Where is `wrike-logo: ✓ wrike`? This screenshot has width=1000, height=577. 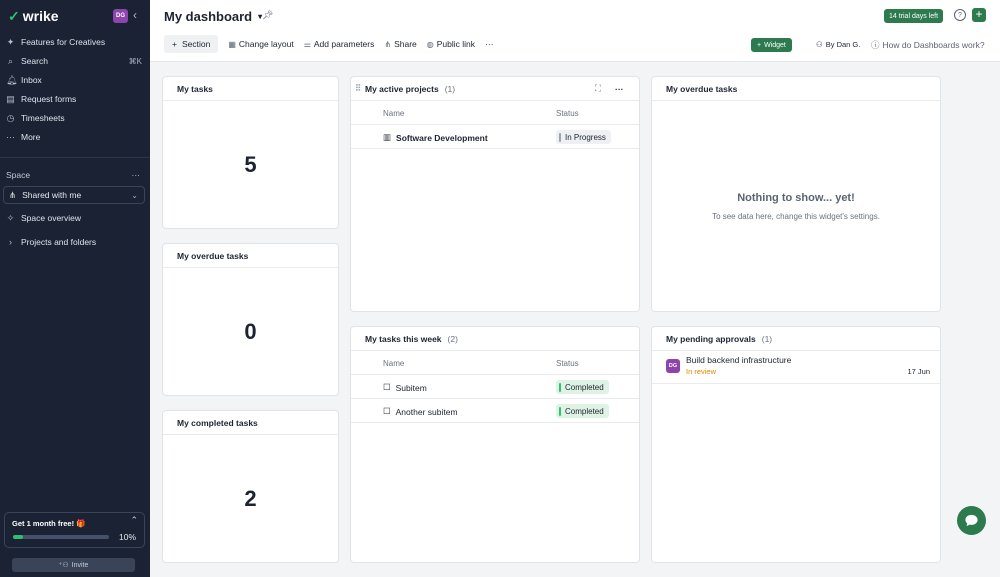 wrike-logo: ✓ wrike is located at coordinates (33, 16).